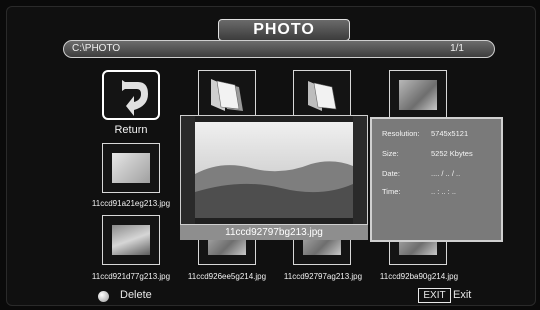 This screenshot has width=540, height=310. I want to click on size-value: 5252 Kbytes, so click(452, 153).